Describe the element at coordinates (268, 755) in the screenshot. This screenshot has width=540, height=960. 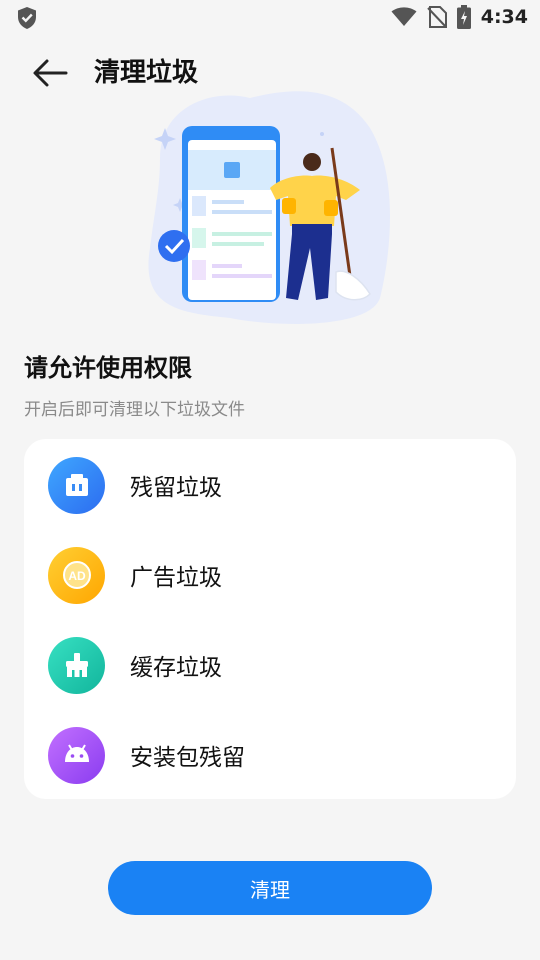
I see `list-item-apk-residual: 安装包残留` at that location.